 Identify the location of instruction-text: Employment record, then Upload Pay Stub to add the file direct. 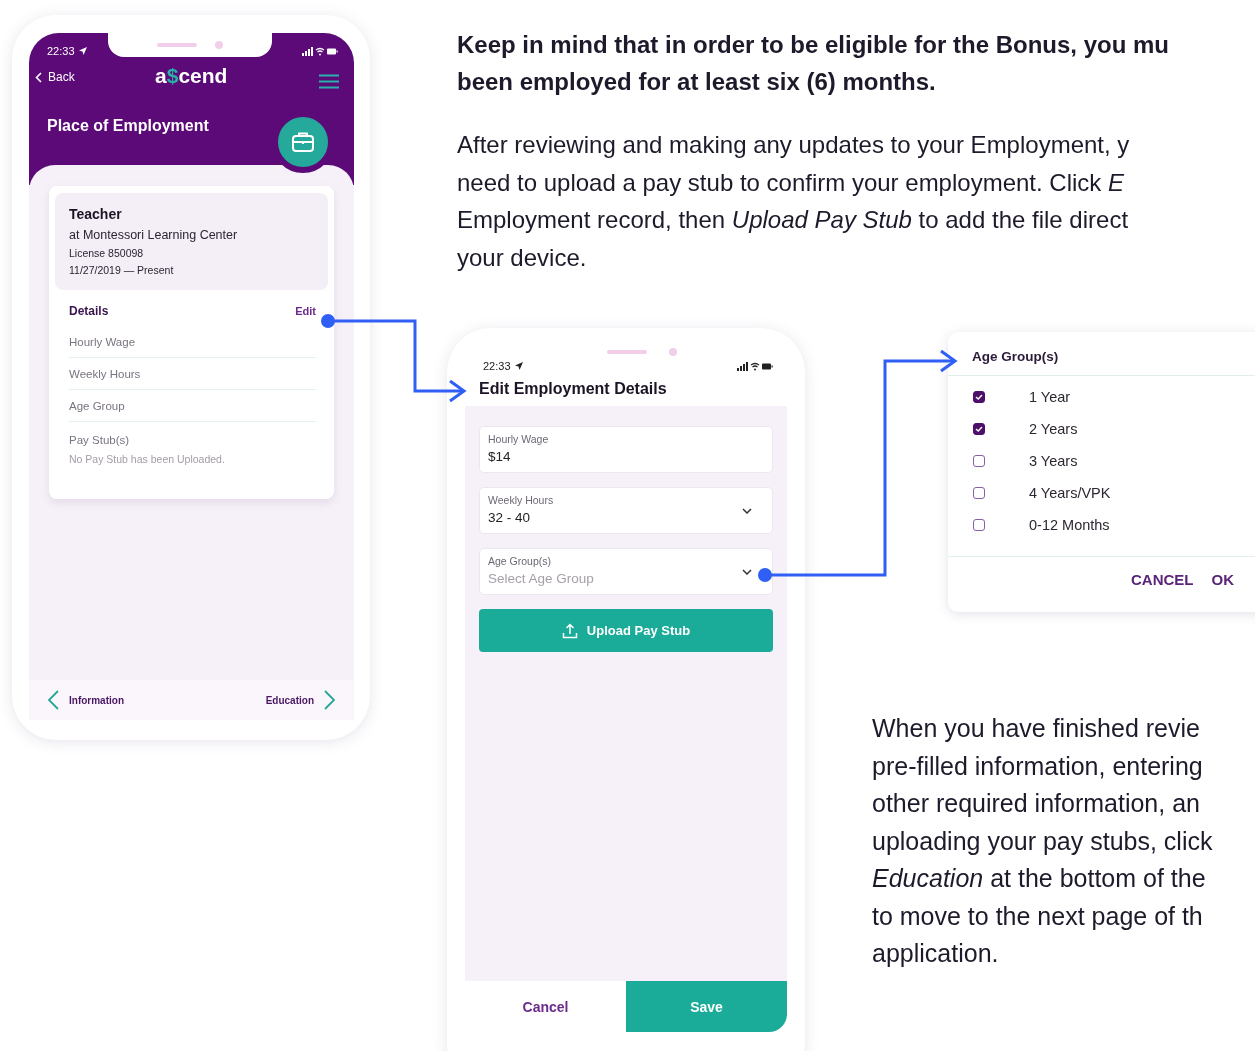
(793, 220).